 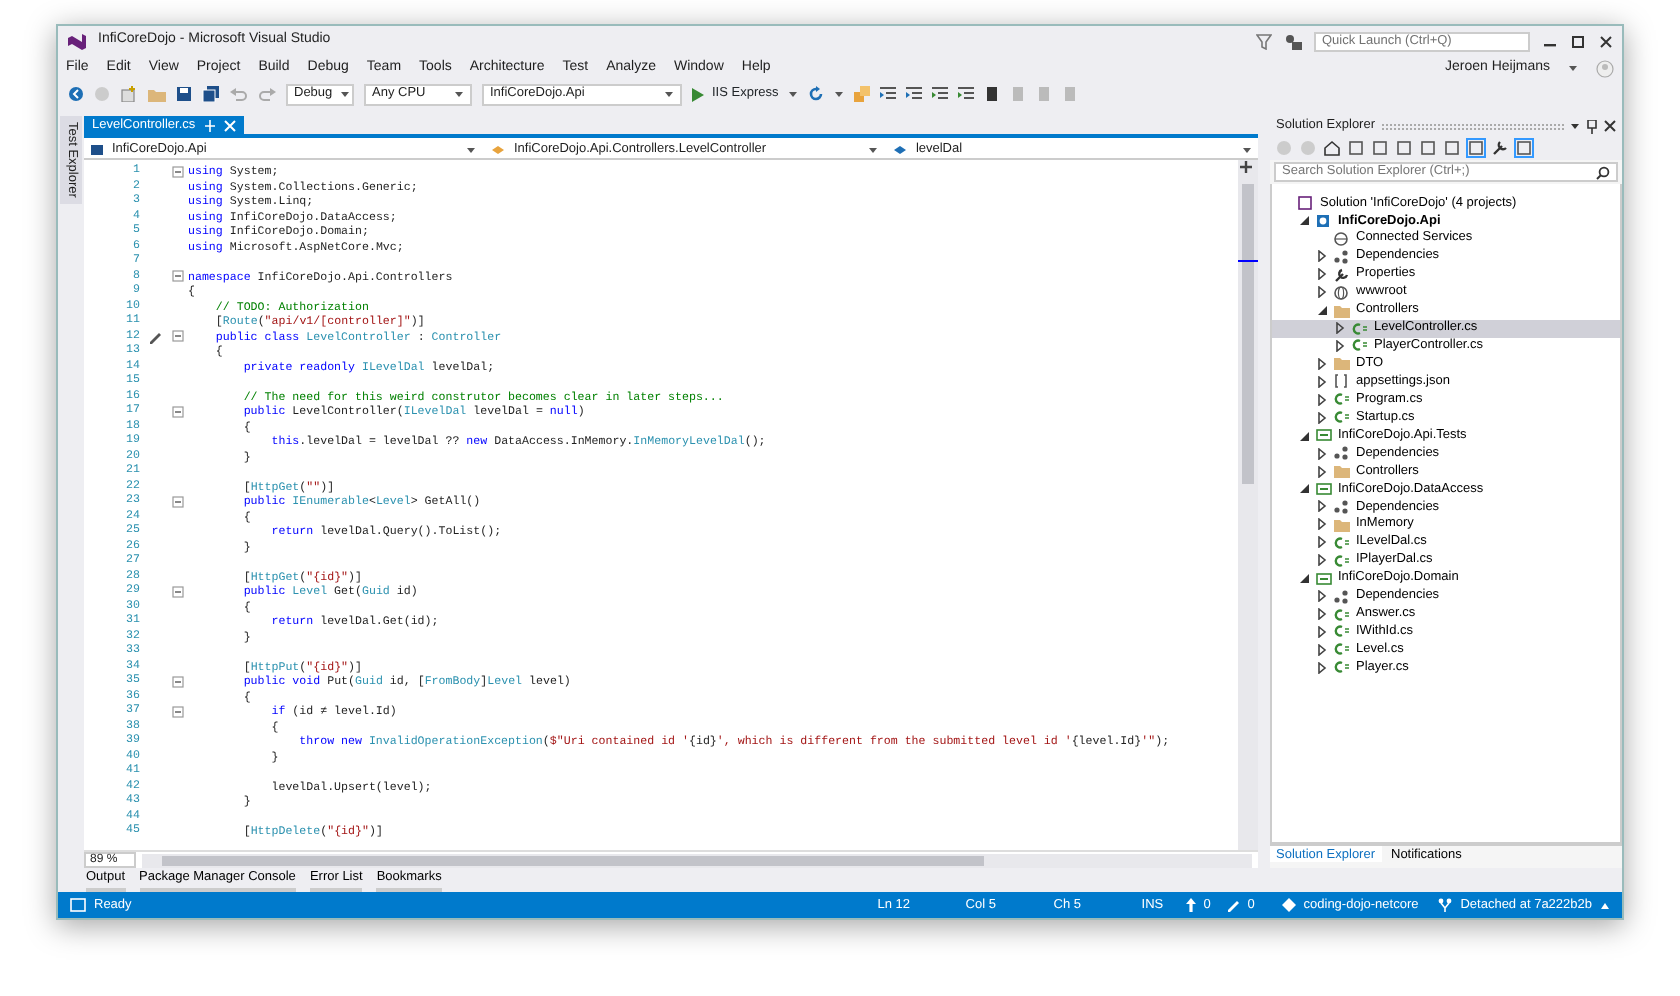 What do you see at coordinates (816, 94) in the screenshot?
I see `refresh-icon` at bounding box center [816, 94].